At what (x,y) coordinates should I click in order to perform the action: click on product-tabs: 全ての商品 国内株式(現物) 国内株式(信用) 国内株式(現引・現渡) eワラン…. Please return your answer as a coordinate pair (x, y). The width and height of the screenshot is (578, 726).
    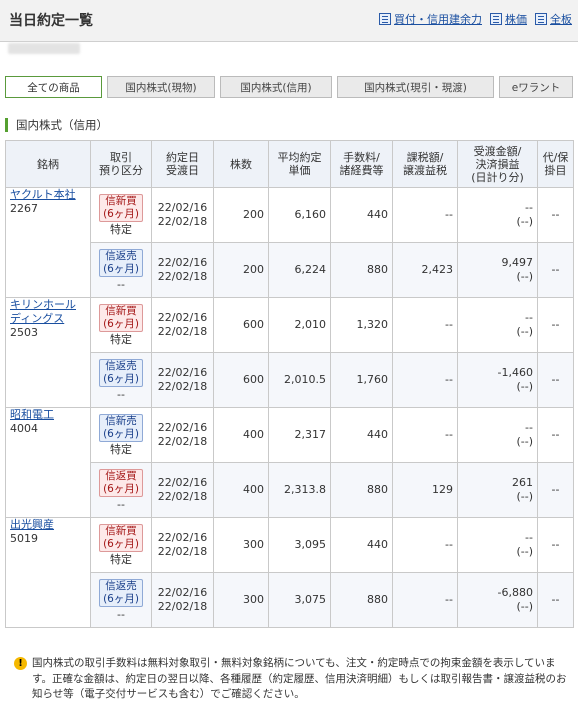
    Looking at the image, I should click on (289, 87).